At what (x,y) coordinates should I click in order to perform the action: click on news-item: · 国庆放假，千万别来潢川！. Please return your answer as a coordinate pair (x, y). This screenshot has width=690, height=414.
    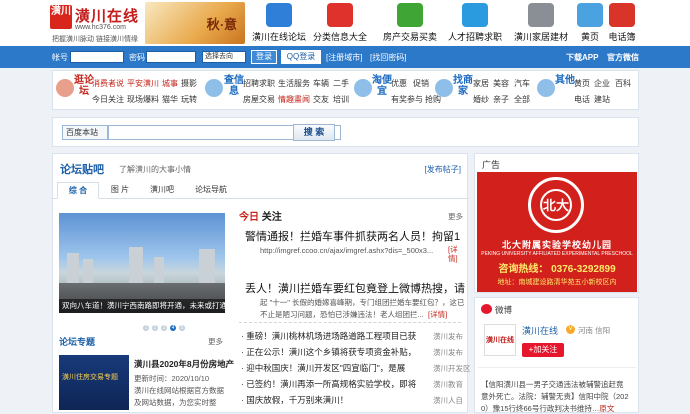
    Looking at the image, I should click on (294, 400).